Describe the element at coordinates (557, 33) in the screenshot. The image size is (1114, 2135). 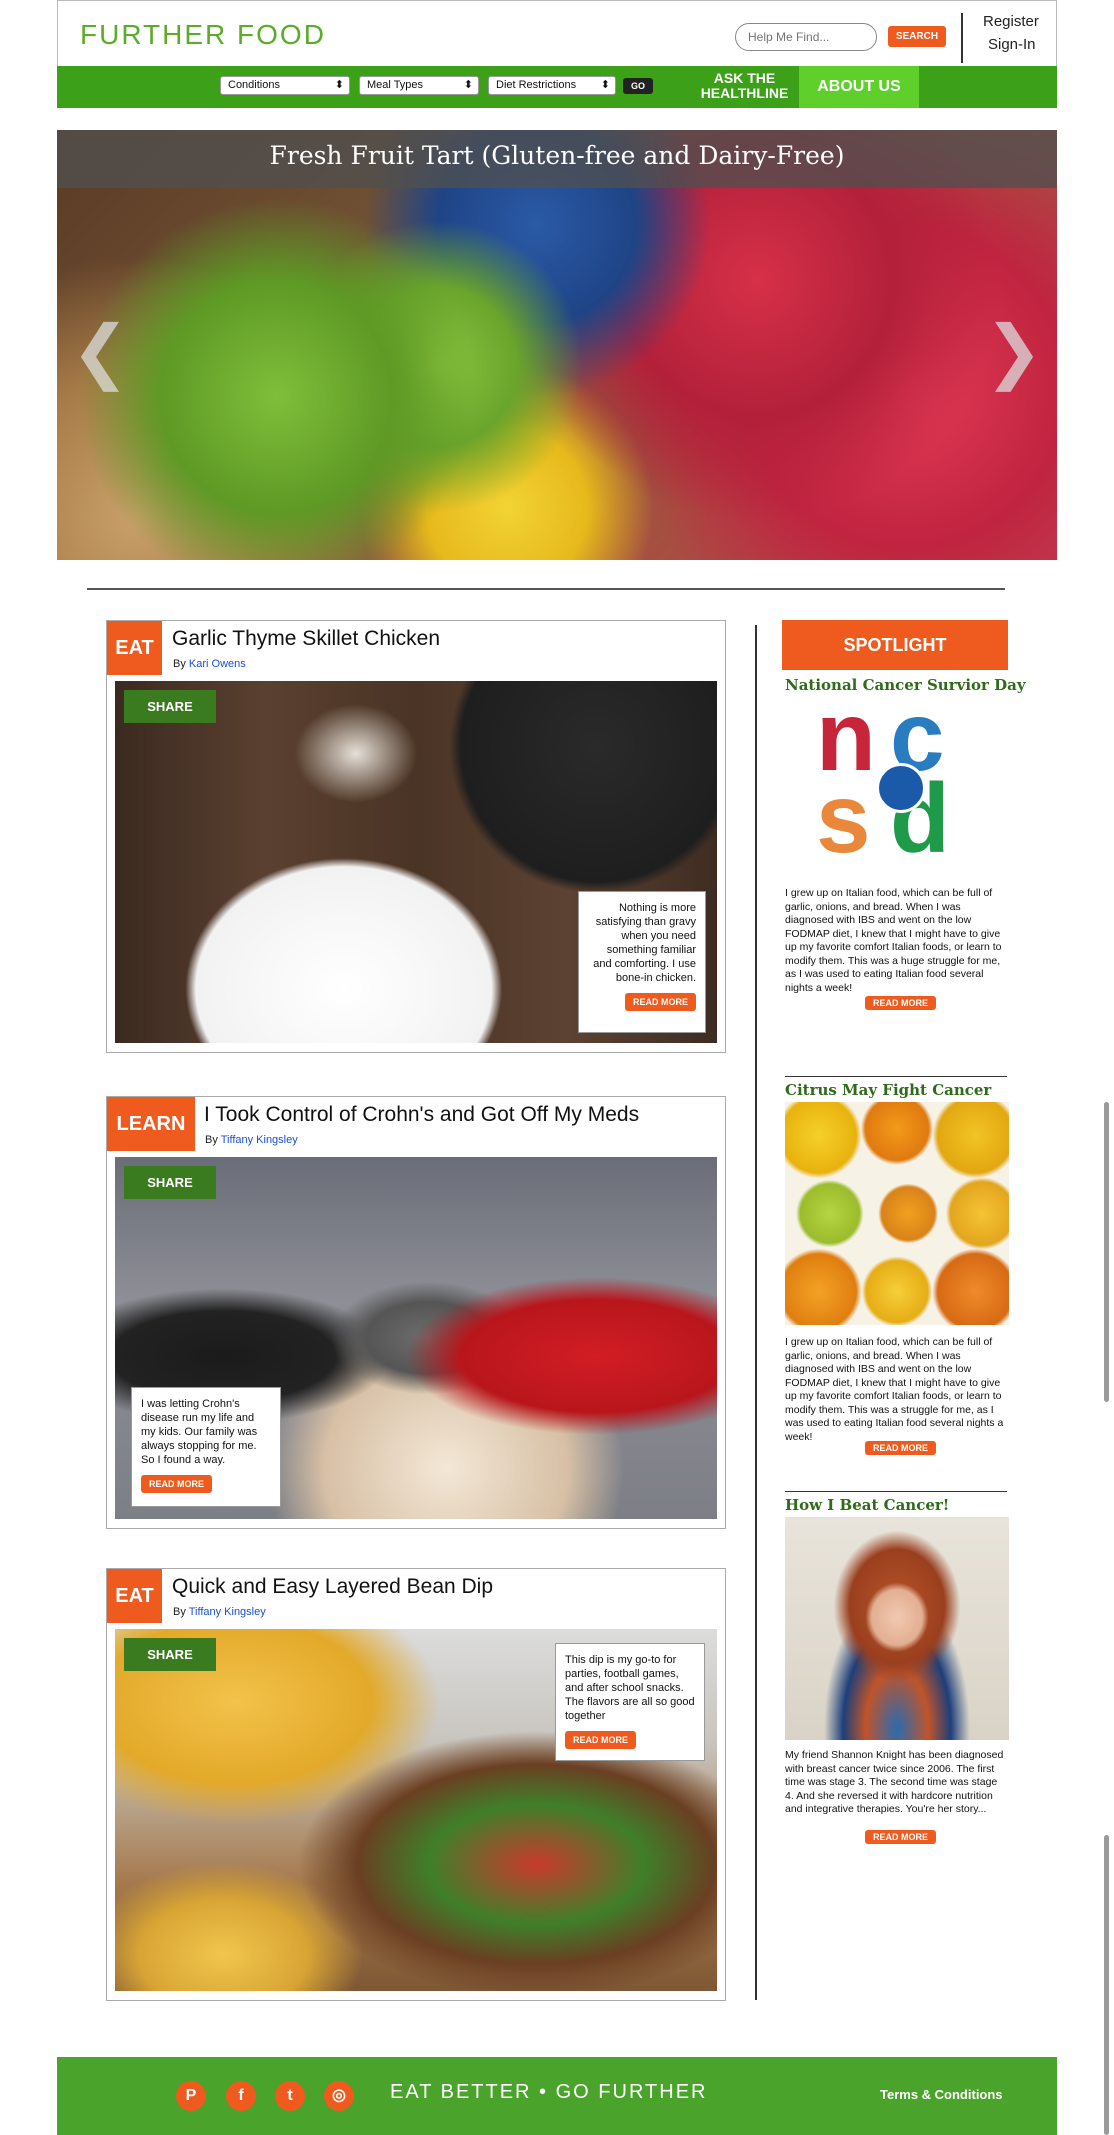
I see `site-header: FURTHER FOOD SEARCH Register Sign-In` at that location.